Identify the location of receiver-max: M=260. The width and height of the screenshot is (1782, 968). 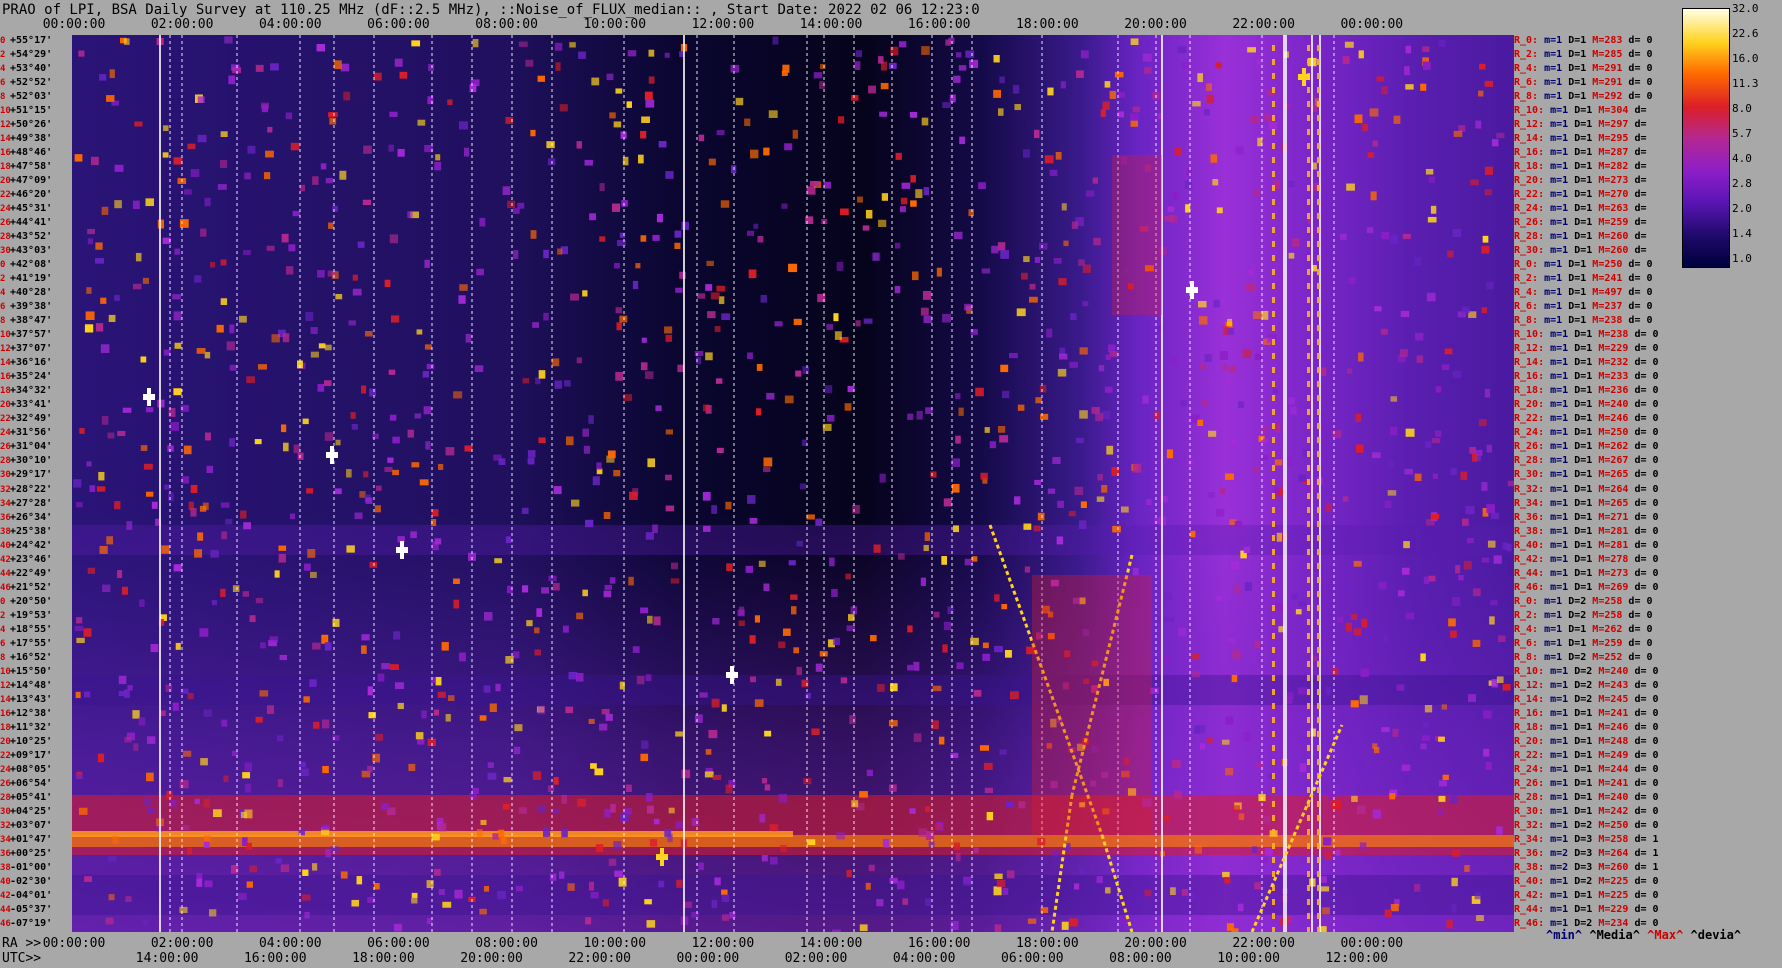
(1610, 867).